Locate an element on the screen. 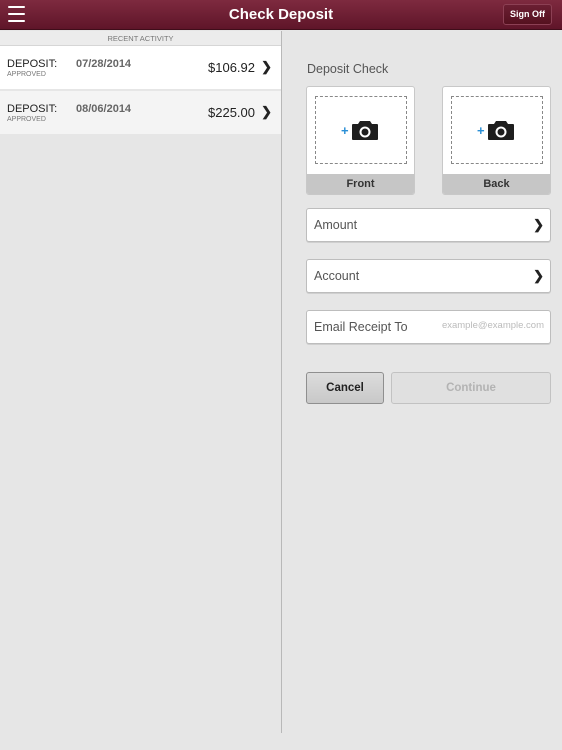 The width and height of the screenshot is (562, 750). back-check-capture: + Back is located at coordinates (496, 140).